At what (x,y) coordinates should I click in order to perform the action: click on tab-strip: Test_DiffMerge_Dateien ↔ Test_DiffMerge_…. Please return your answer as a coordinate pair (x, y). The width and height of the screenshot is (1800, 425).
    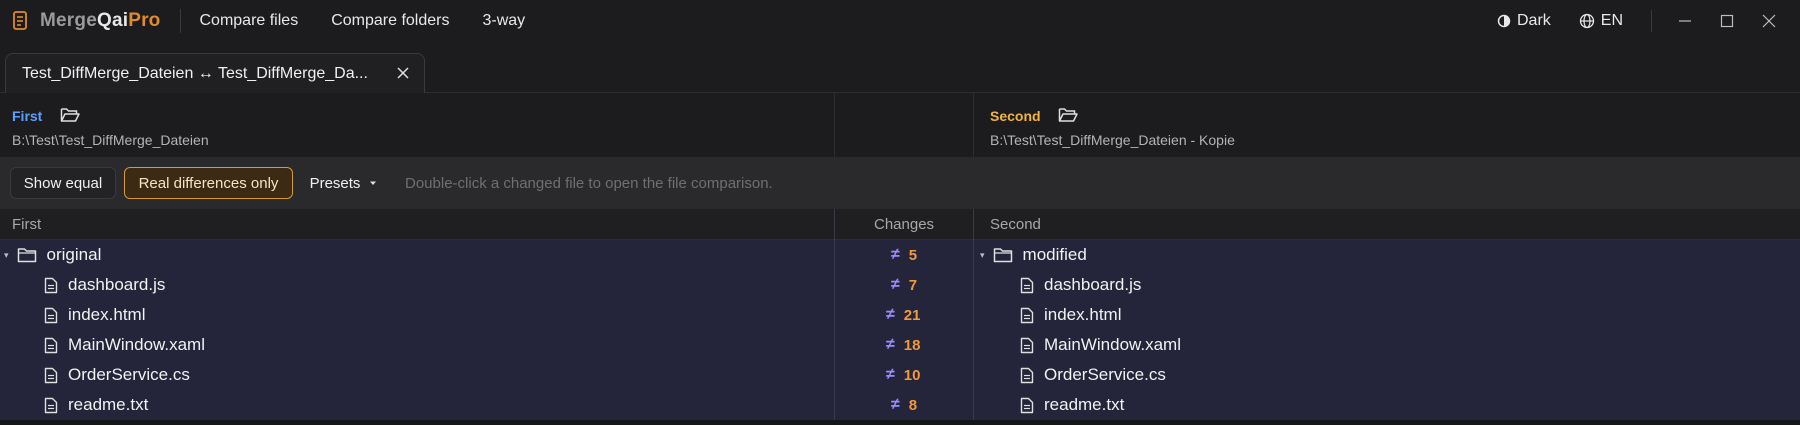
    Looking at the image, I should click on (900, 67).